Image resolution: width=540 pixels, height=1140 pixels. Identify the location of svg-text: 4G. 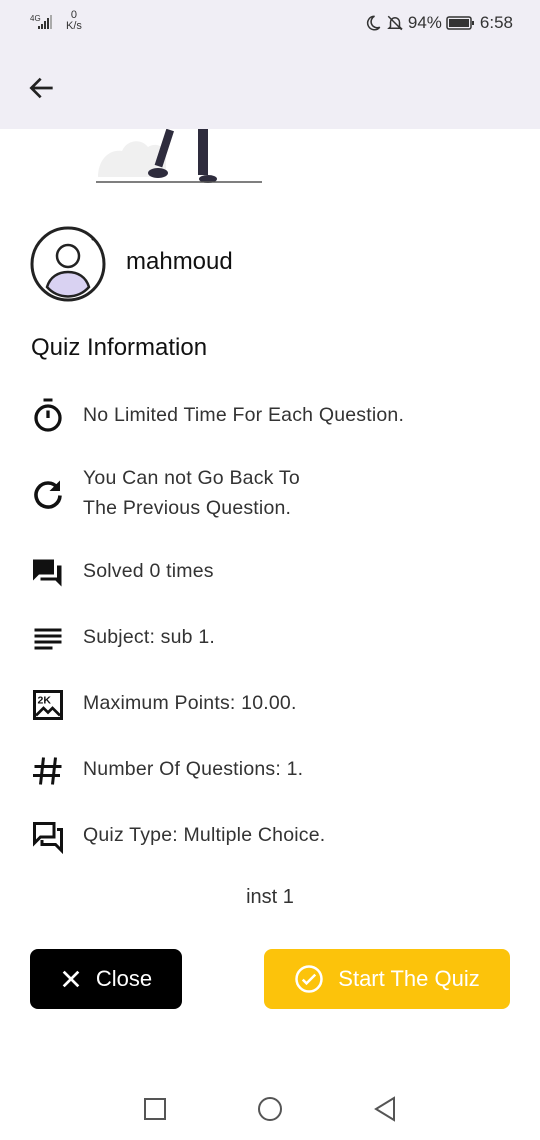
(35, 18).